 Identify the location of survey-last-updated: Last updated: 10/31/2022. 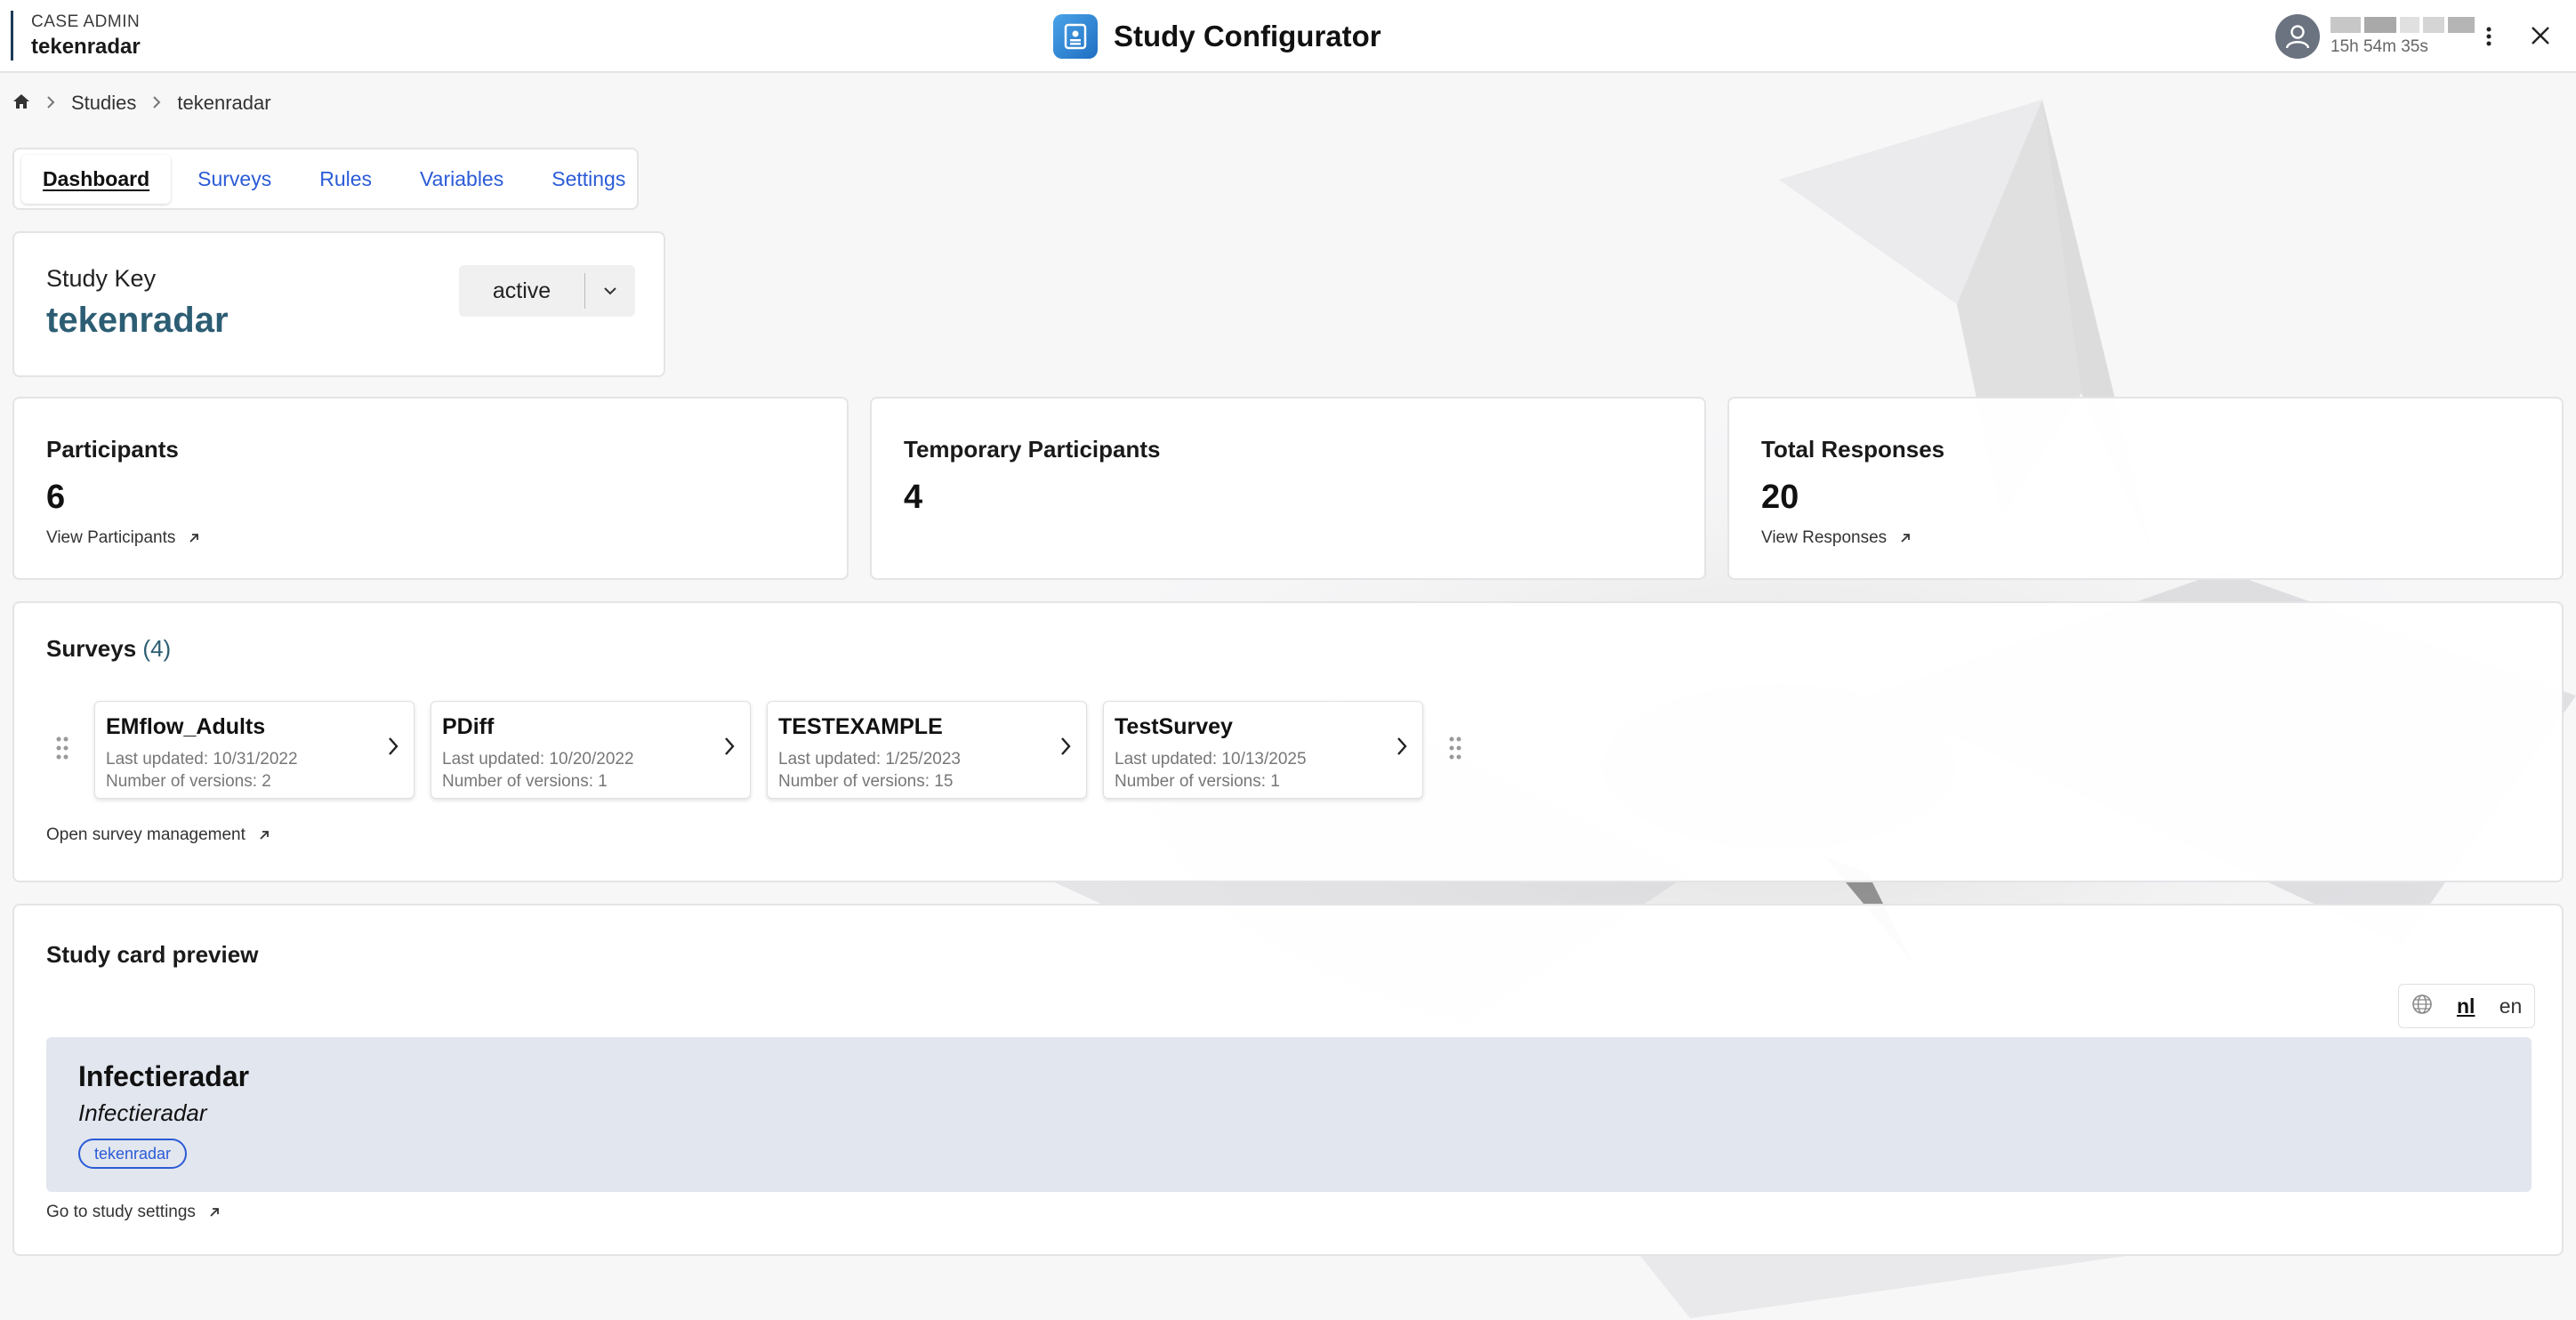
(202, 759).